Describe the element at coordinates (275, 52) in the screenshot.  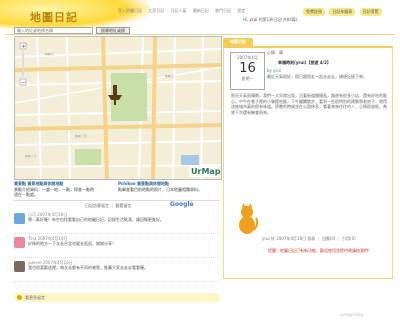
I see `mood-label: 心情：晴` at that location.